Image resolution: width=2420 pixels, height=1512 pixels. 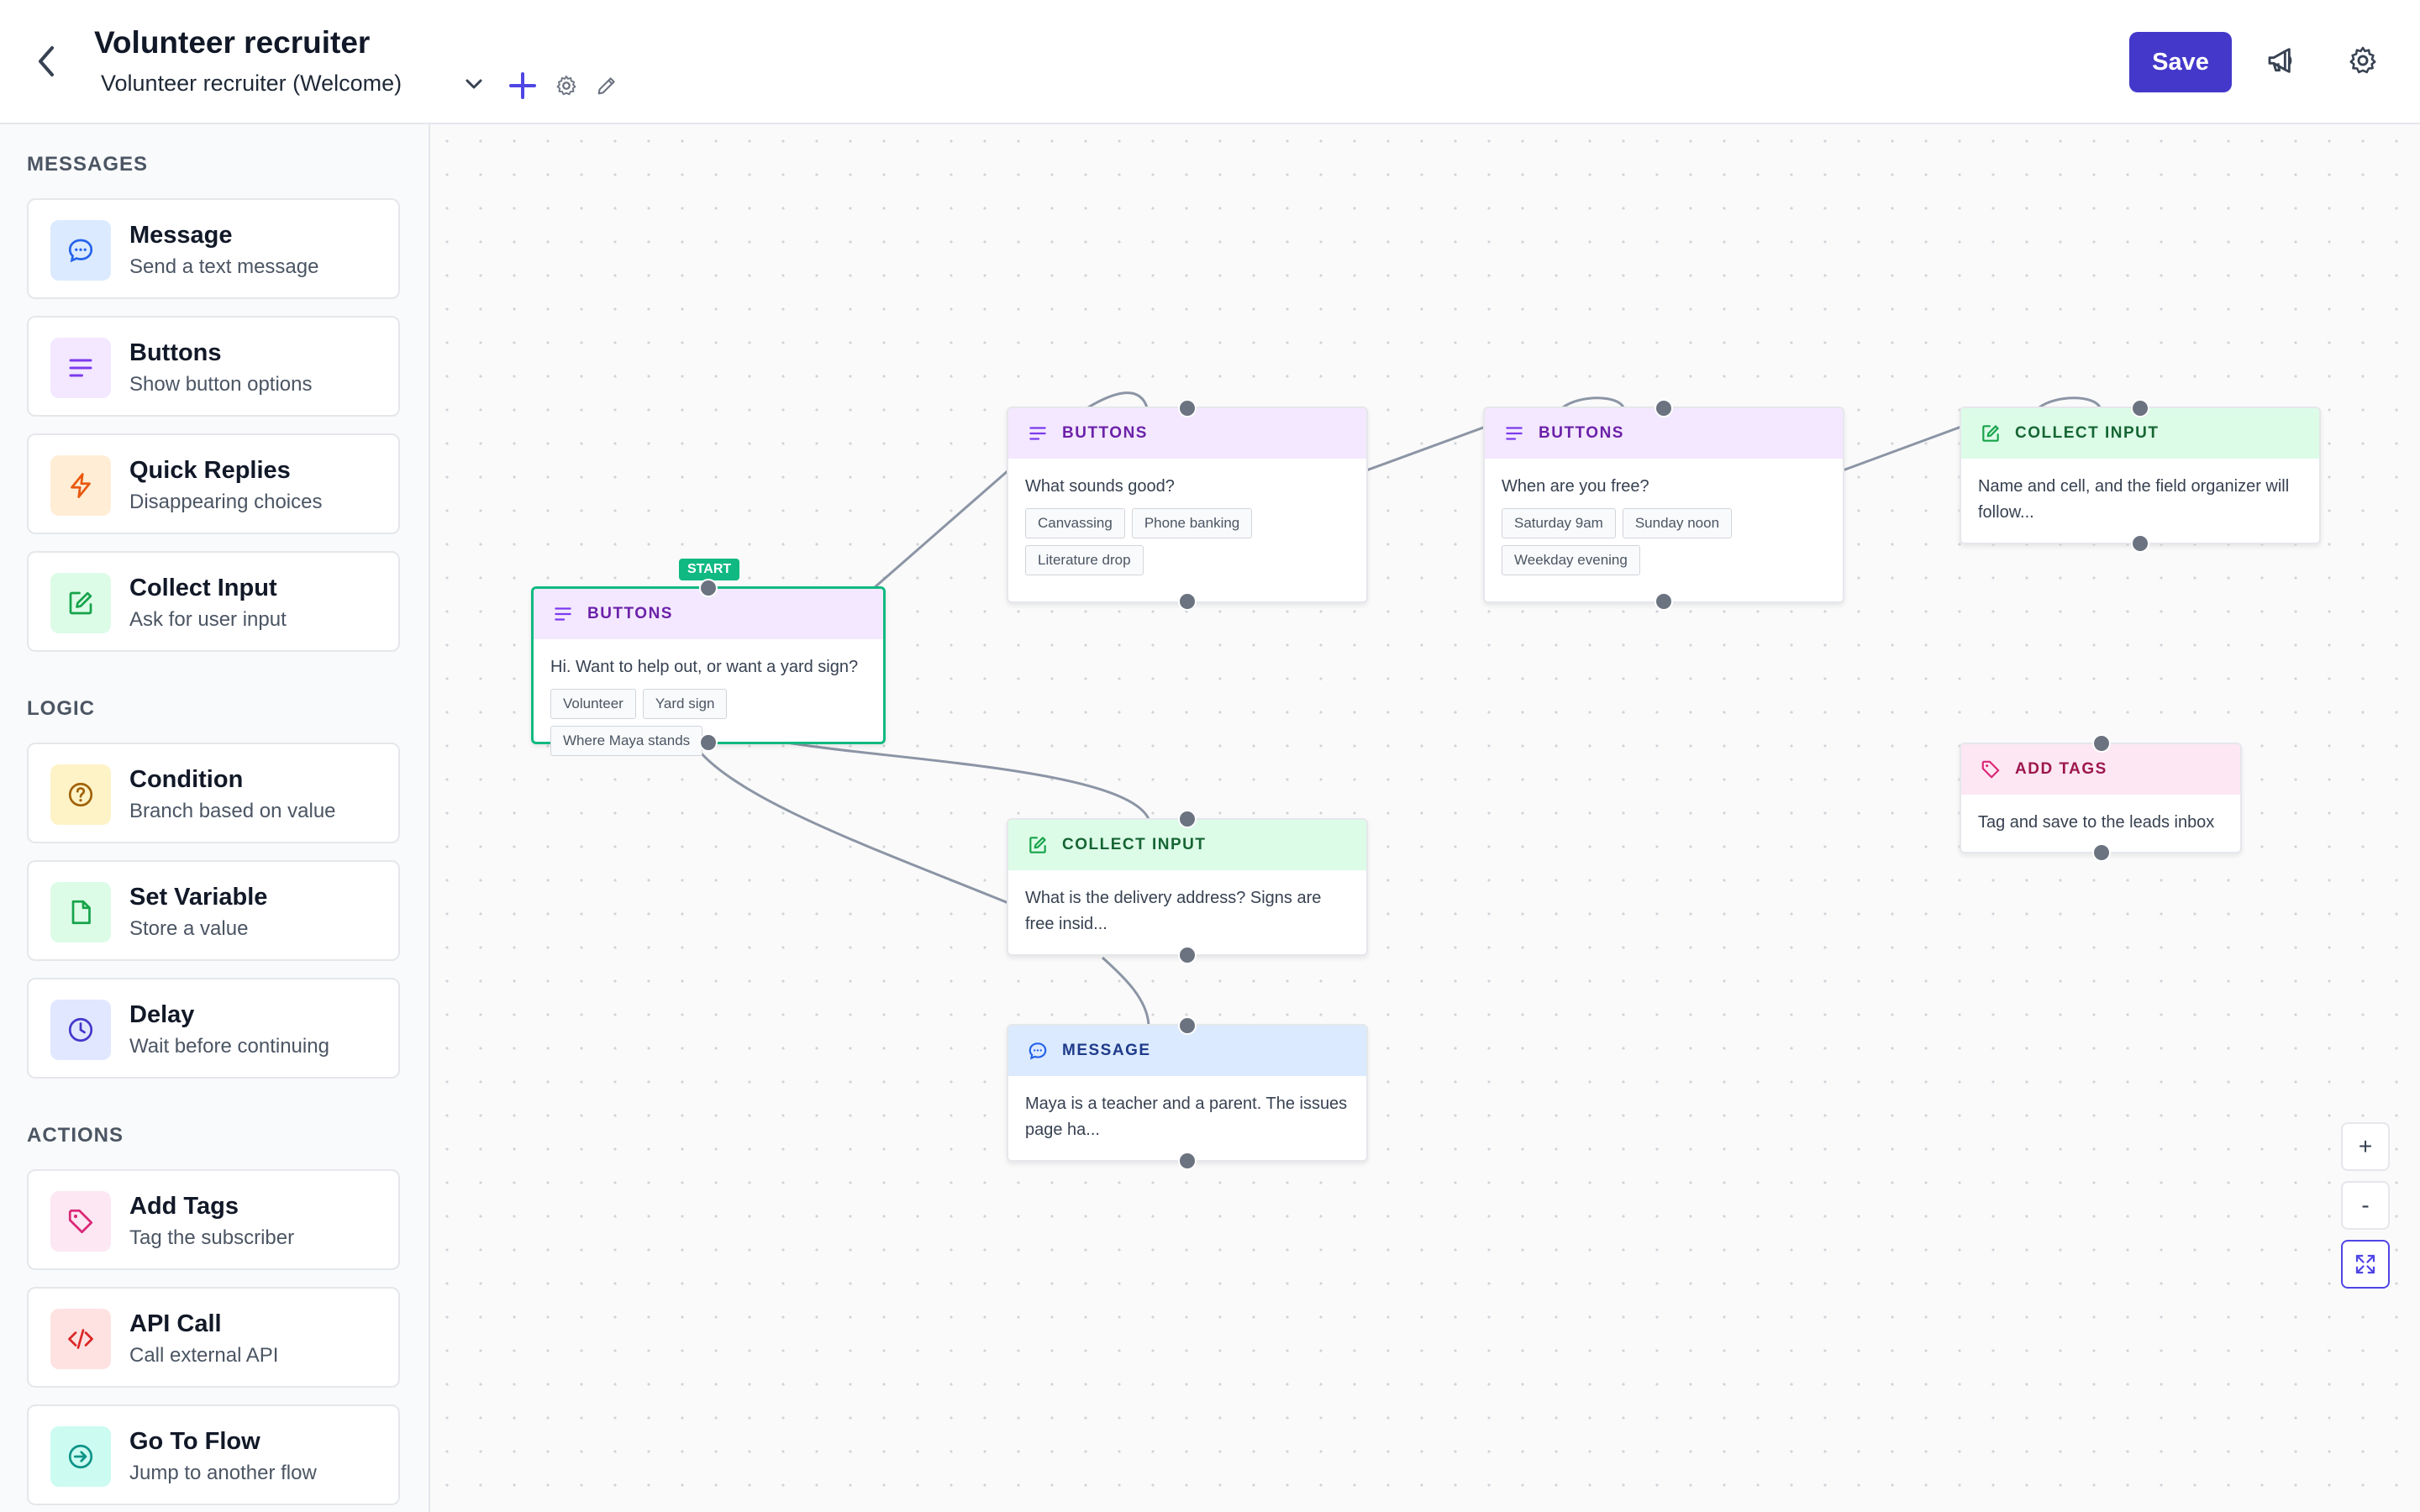 I want to click on button-chip: Where Maya stands, so click(x=627, y=741).